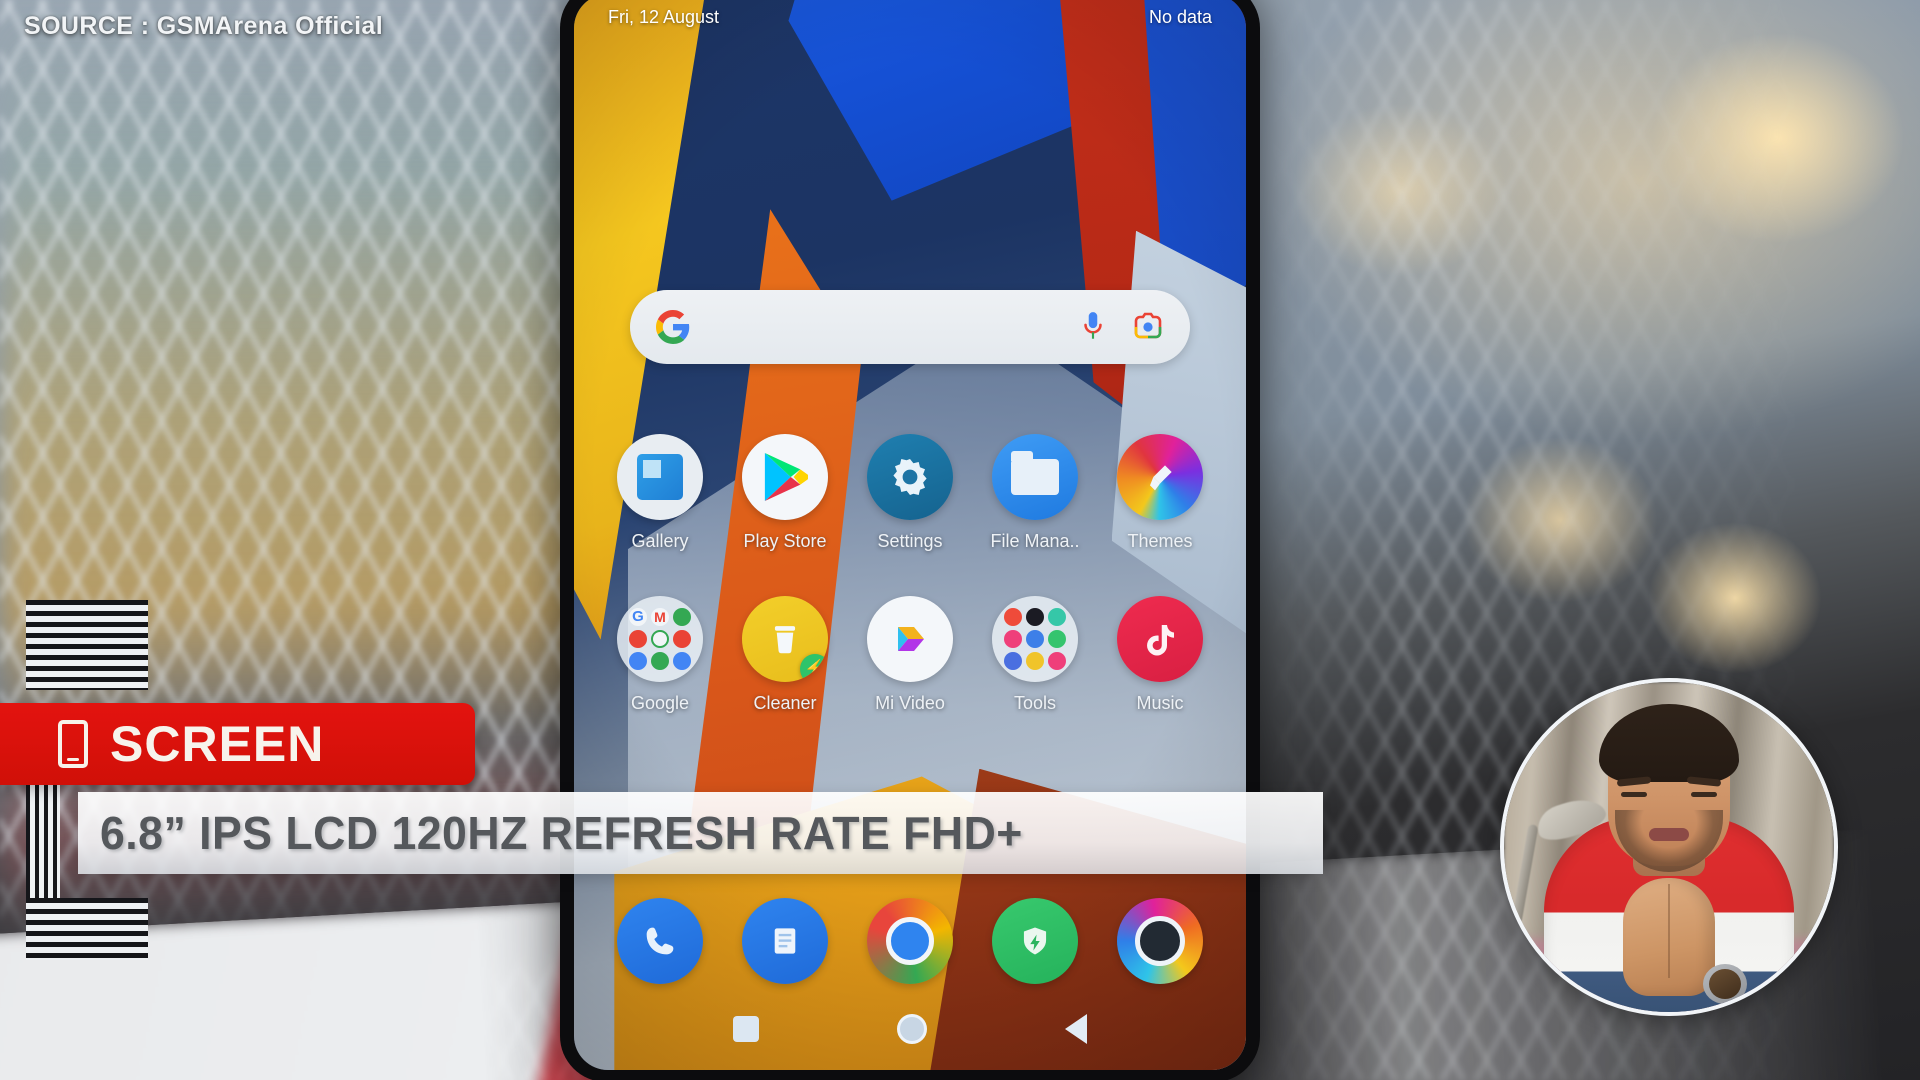 The image size is (1920, 1080). I want to click on app-label: Tools, so click(1035, 703).